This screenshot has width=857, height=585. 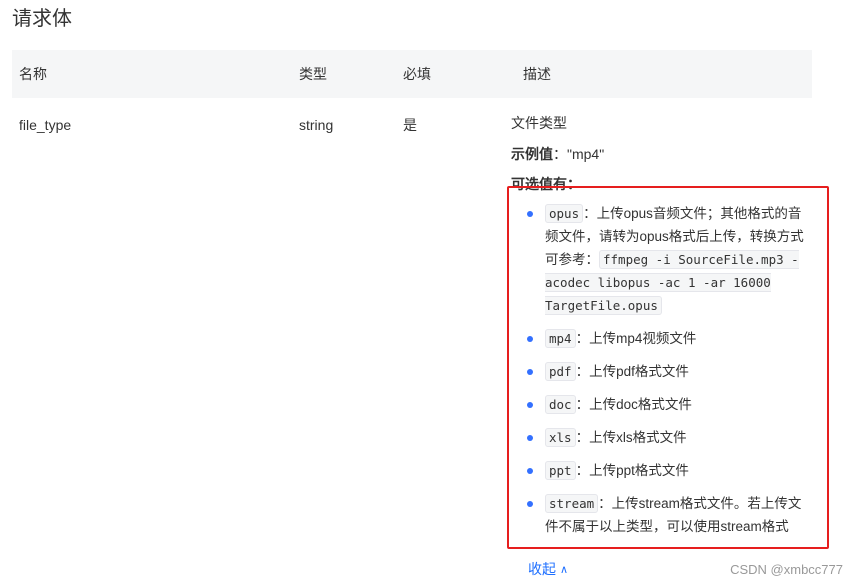 I want to click on list-item: mp4 ：上传mp4视频文件, so click(x=667, y=338).